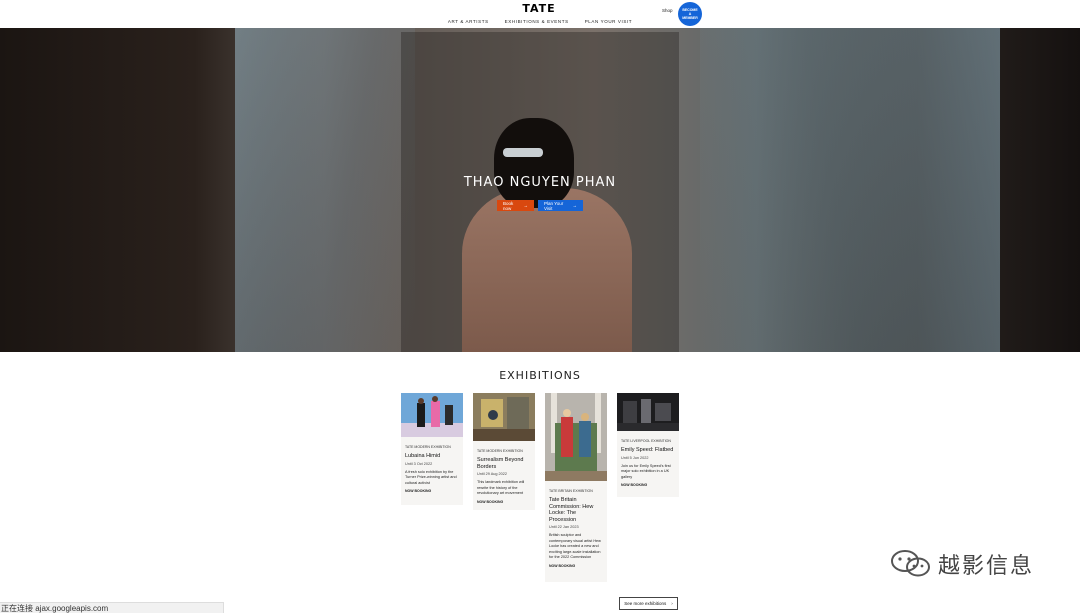  I want to click on book-now-button: Book now →, so click(515, 205).